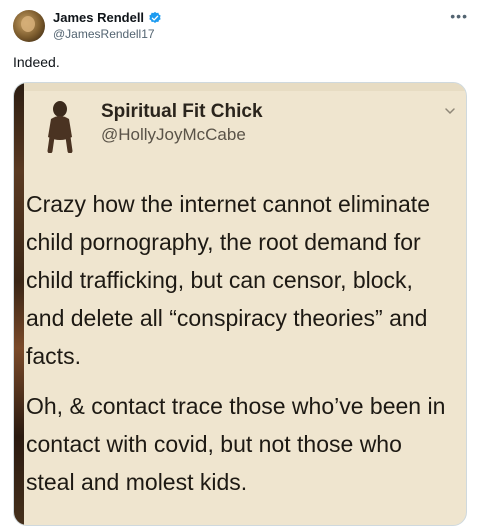 The width and height of the screenshot is (478, 530). Describe the element at coordinates (182, 111) in the screenshot. I see `embedded-author-name: Spiritual Fit Chick` at that location.